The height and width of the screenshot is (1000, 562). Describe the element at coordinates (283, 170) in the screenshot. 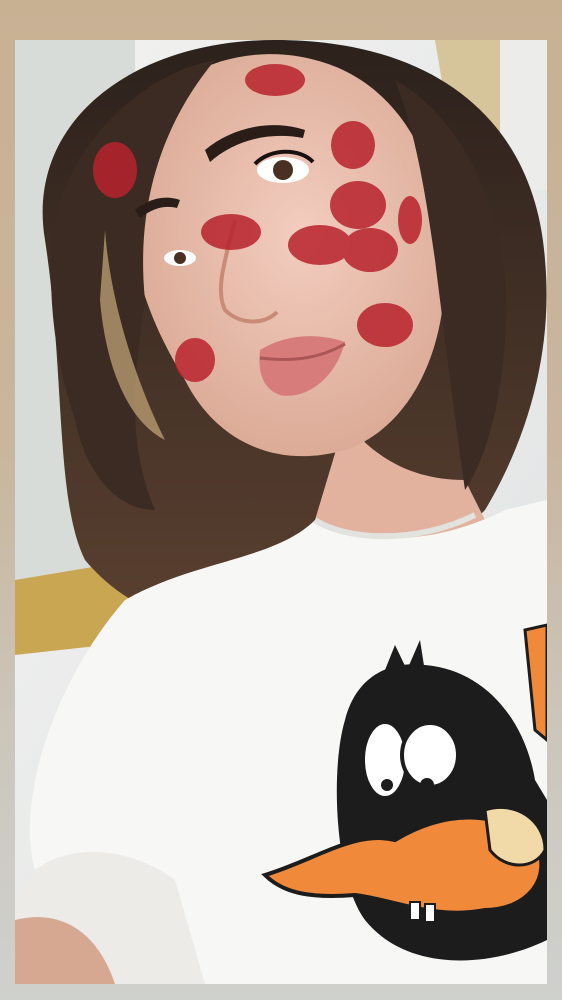

I see `iris-right` at that location.